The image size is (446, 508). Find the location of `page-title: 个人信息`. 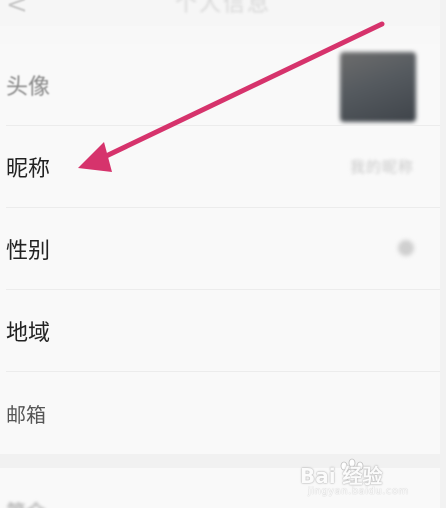

page-title: 个人信息 is located at coordinates (222, 8).